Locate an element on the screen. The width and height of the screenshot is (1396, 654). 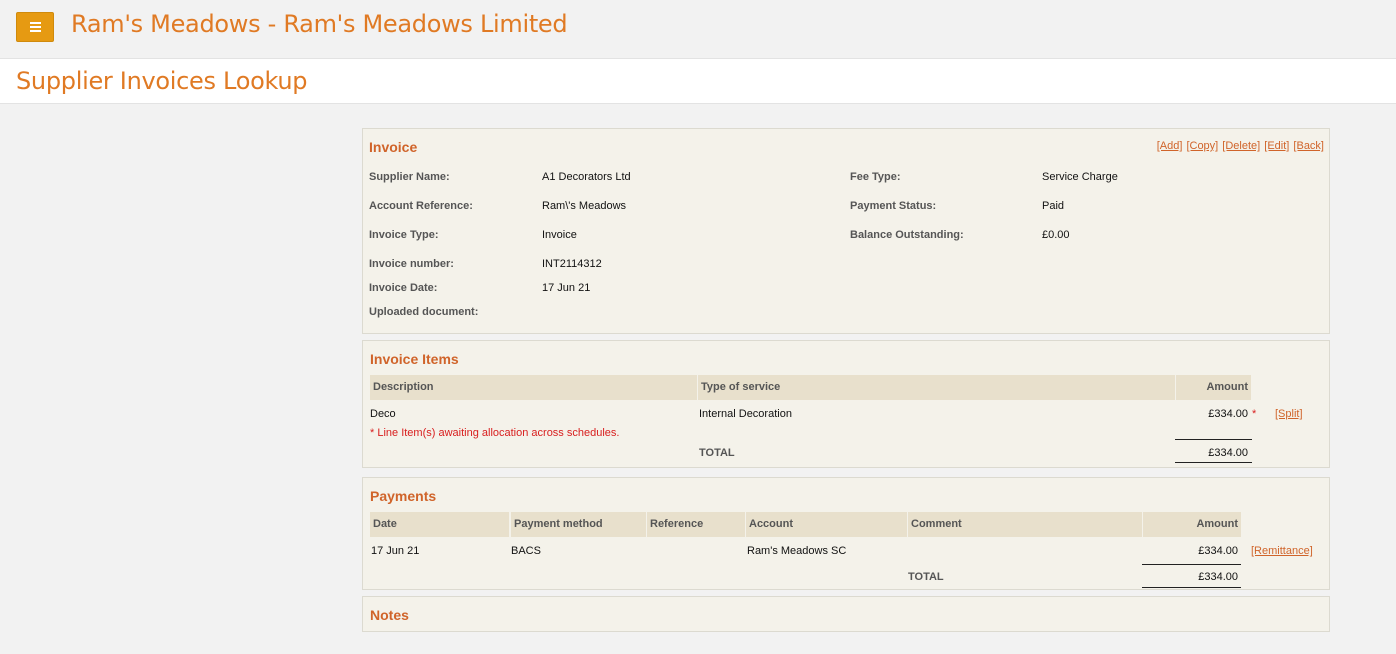
notes-heading: Notes is located at coordinates (389, 615).